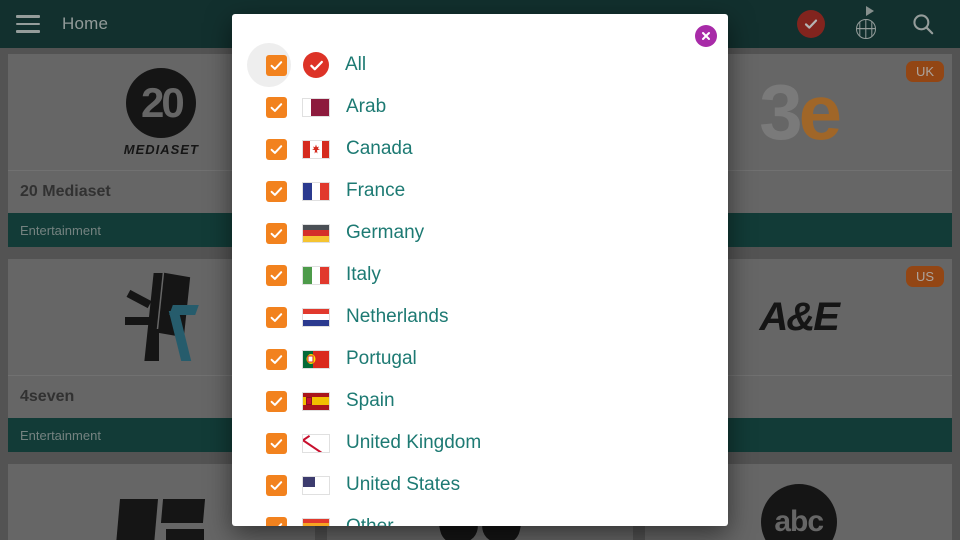 Image resolution: width=960 pixels, height=540 pixels. What do you see at coordinates (276, 191) in the screenshot?
I see `checkbox-france` at bounding box center [276, 191].